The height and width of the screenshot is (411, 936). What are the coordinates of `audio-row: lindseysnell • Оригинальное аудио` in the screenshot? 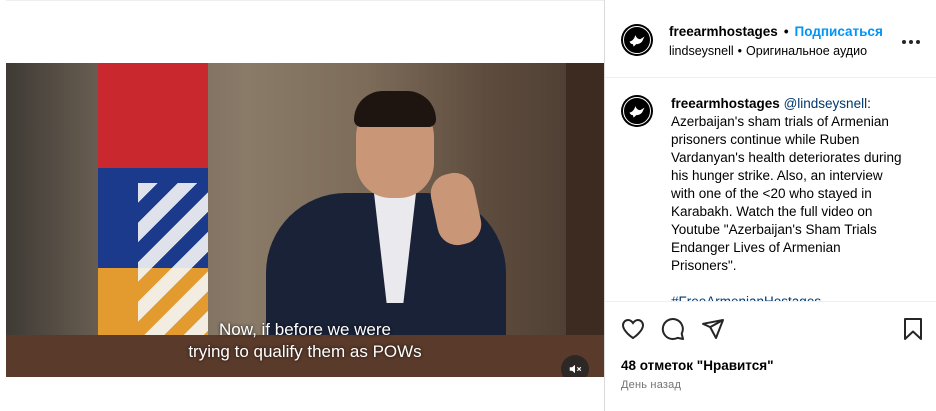 It's located at (768, 51).